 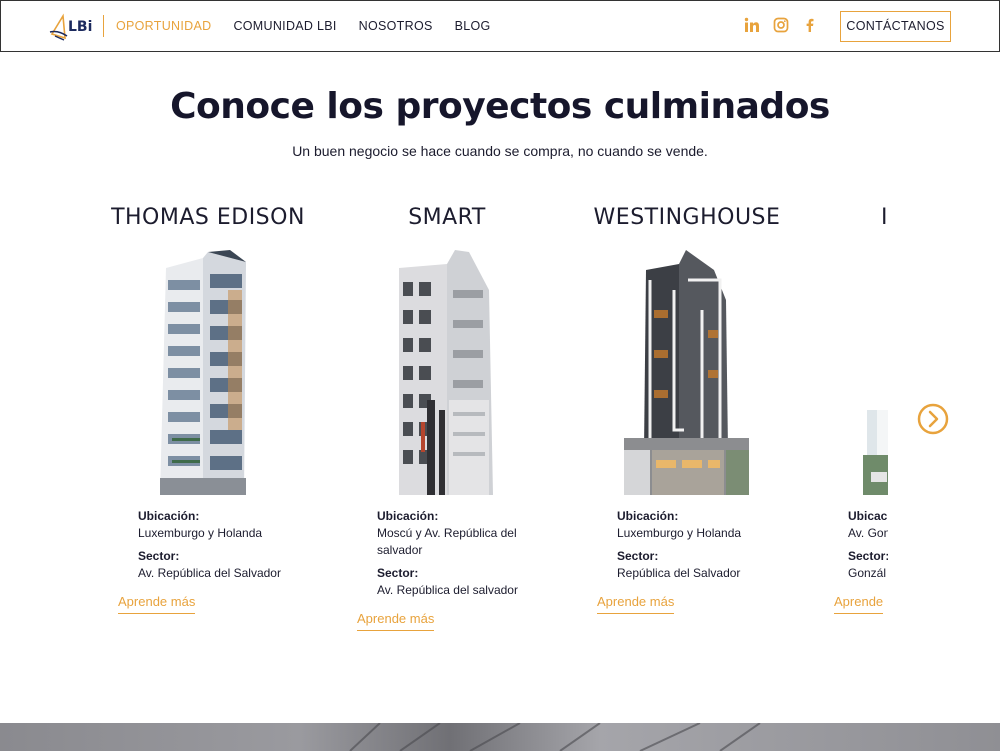 What do you see at coordinates (500, 106) in the screenshot?
I see `page-title: Conoce los proyectos culminados` at bounding box center [500, 106].